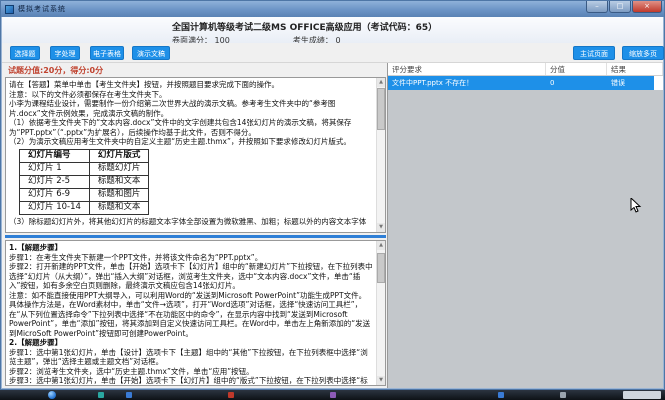  Describe the element at coordinates (635, 69) in the screenshot. I see `column-header-result: 结果` at that location.